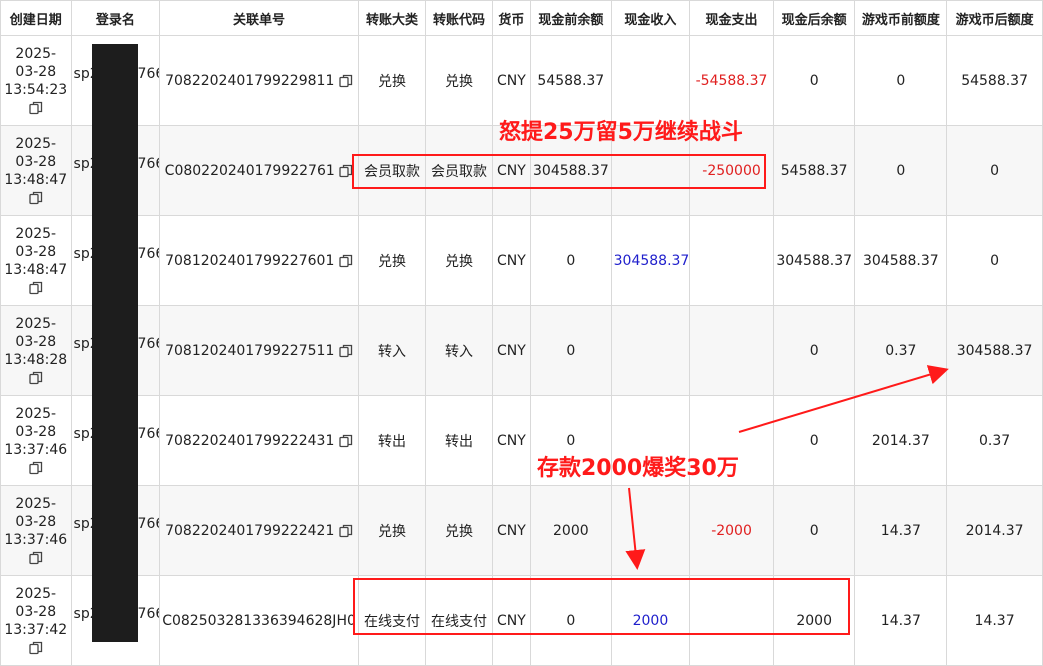  I want to click on annotation-arrows, so click(787, 467).